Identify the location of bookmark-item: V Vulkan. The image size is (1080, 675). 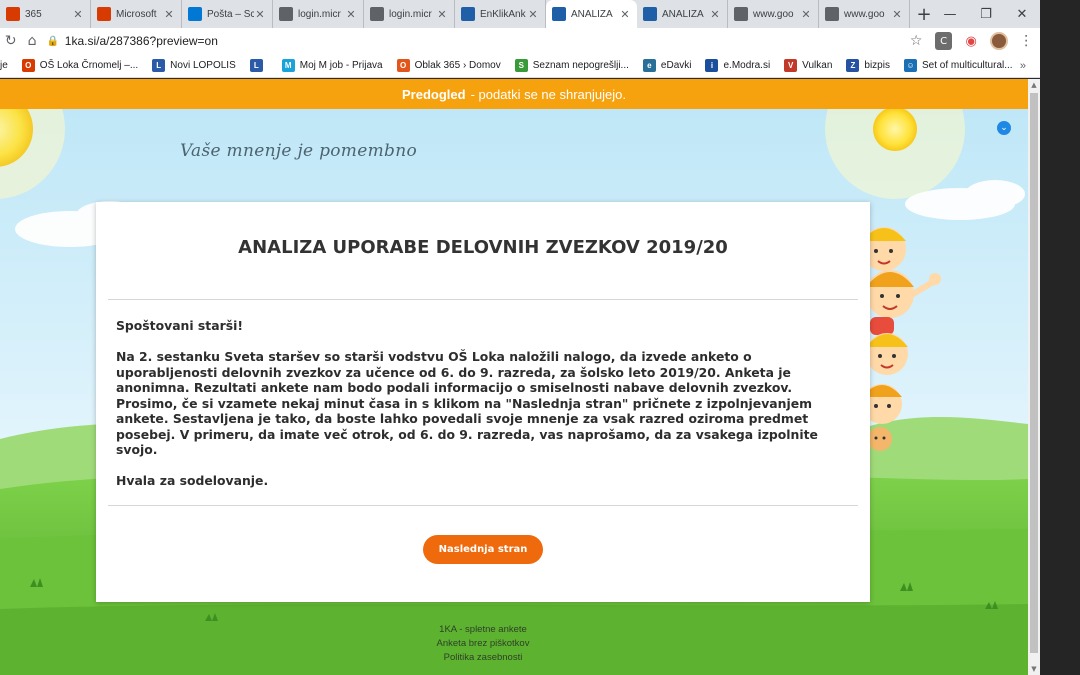
(808, 65).